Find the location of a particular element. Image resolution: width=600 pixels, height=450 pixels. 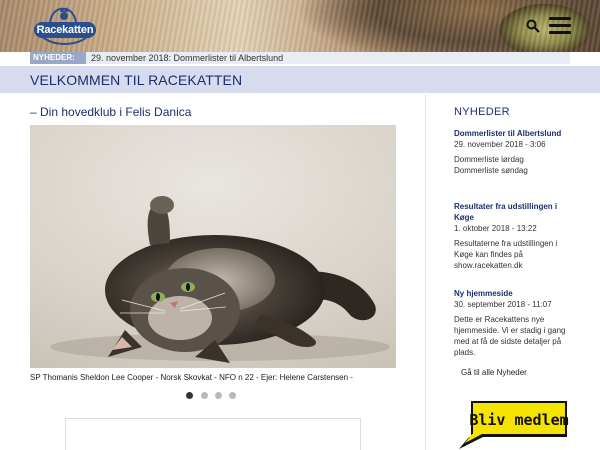

menu-icon is located at coordinates (560, 26).